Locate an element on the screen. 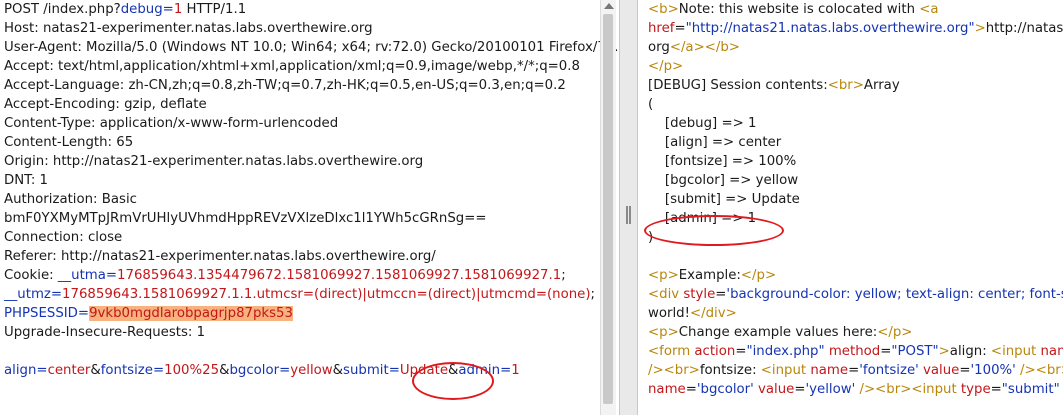 This screenshot has width=1063, height=415. response-line-org: org</a></b> is located at coordinates (694, 47).